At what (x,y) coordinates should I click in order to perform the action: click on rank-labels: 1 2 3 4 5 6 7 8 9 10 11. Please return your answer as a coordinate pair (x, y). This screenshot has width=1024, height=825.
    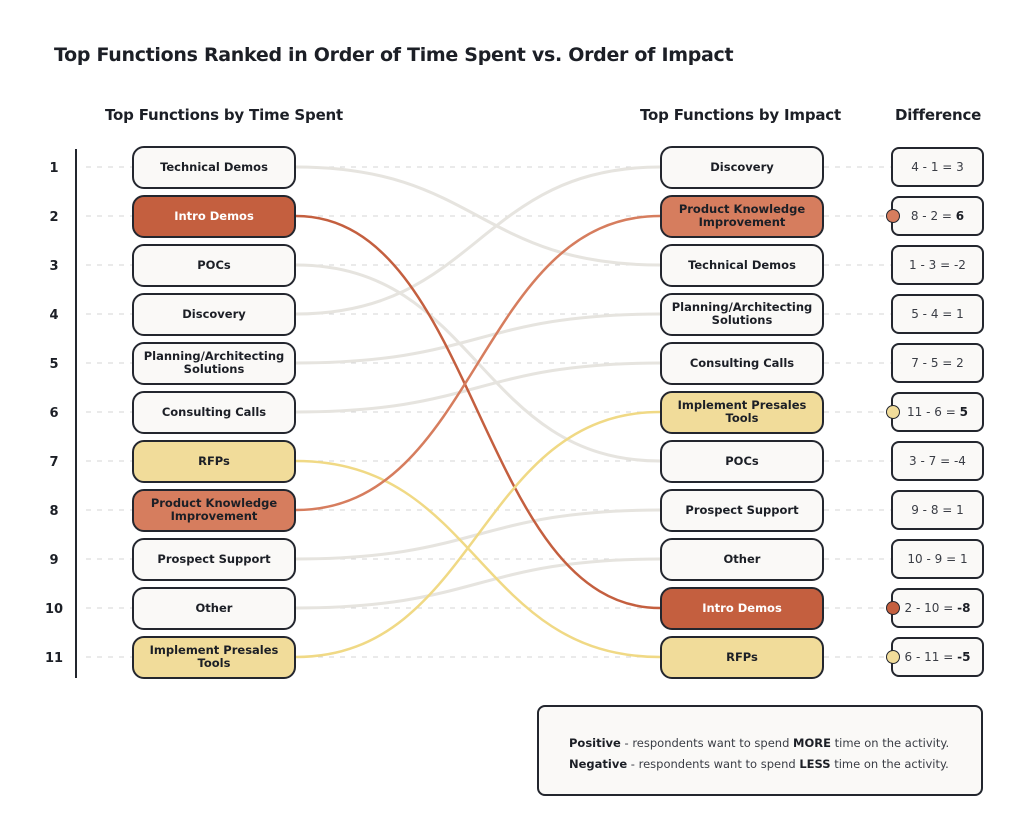
    Looking at the image, I should click on (54, 413).